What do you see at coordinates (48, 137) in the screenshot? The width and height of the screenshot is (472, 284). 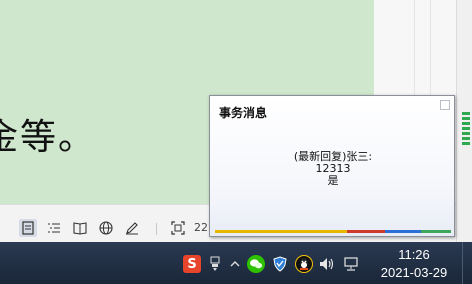 I see `document-text: 金等。` at bounding box center [48, 137].